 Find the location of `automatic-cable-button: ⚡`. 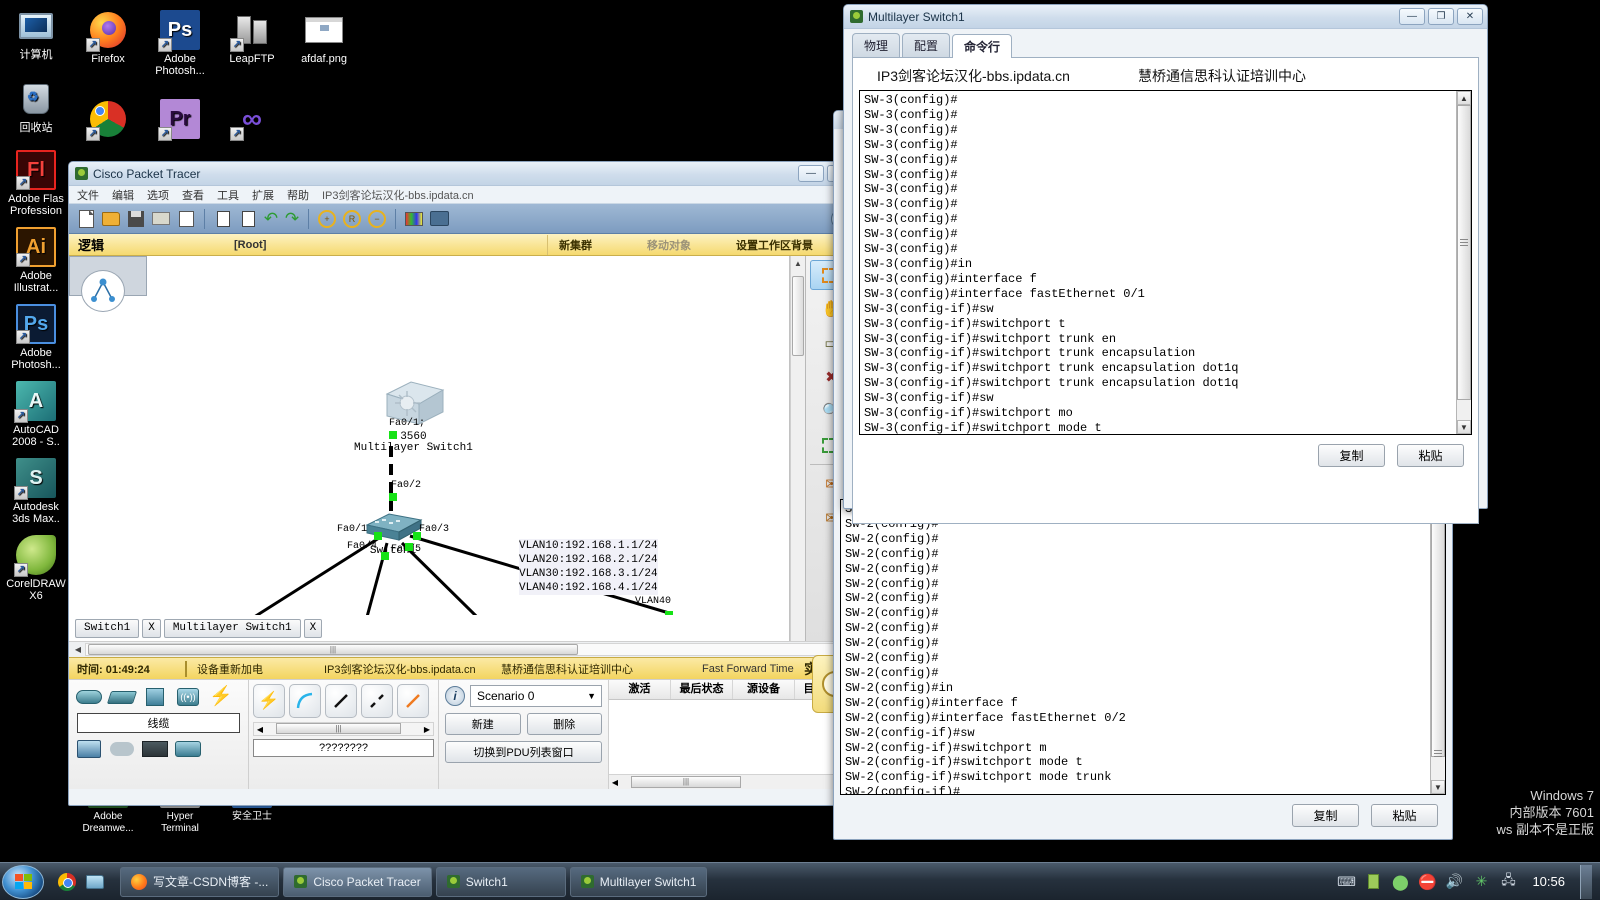

automatic-cable-button: ⚡ is located at coordinates (269, 701).